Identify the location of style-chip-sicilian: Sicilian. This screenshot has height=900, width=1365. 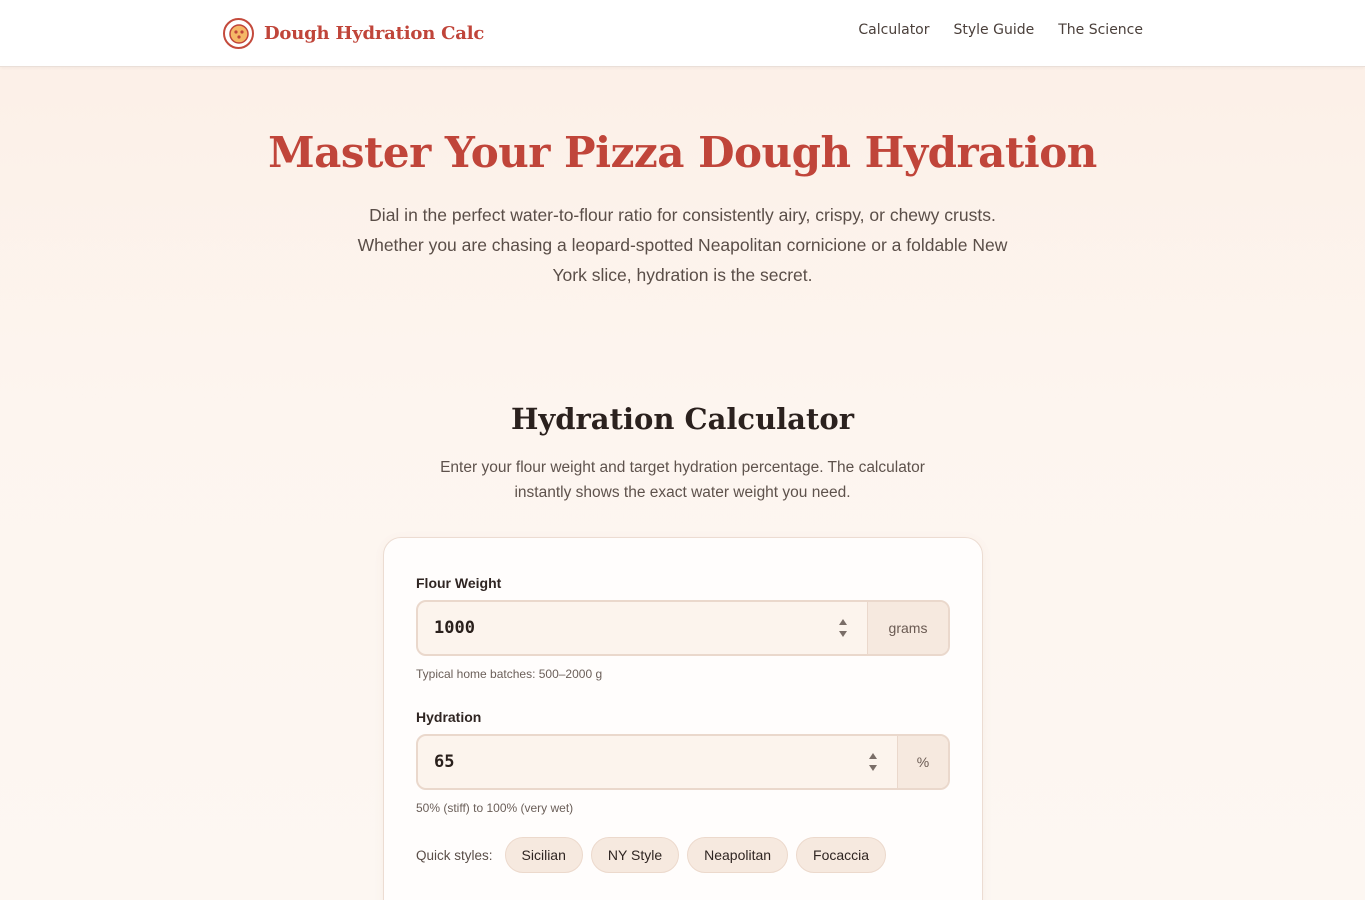
(543, 855).